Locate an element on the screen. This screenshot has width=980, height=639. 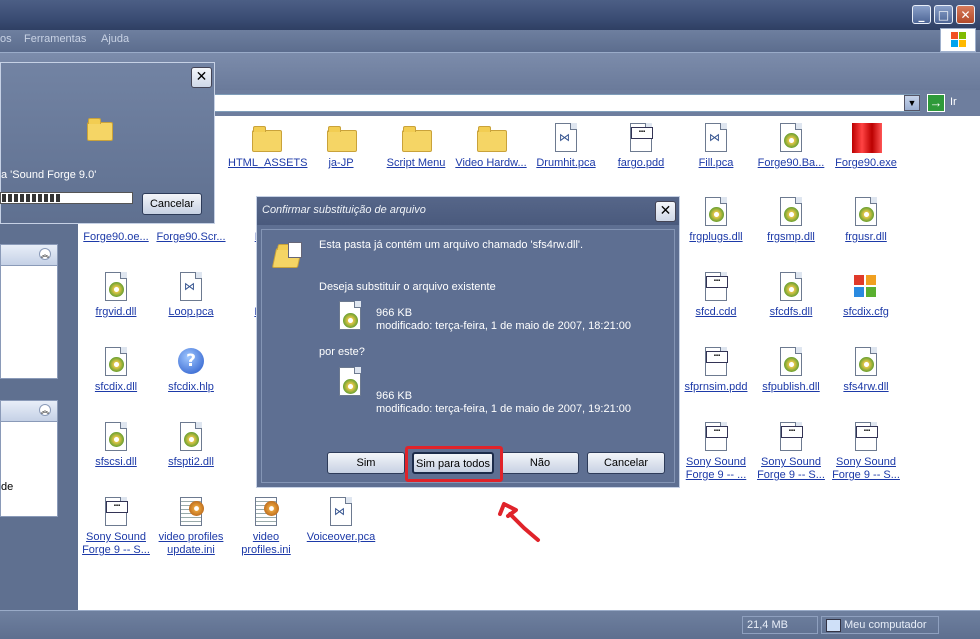
file-item: ja-JP is located at coordinates (341, 146).